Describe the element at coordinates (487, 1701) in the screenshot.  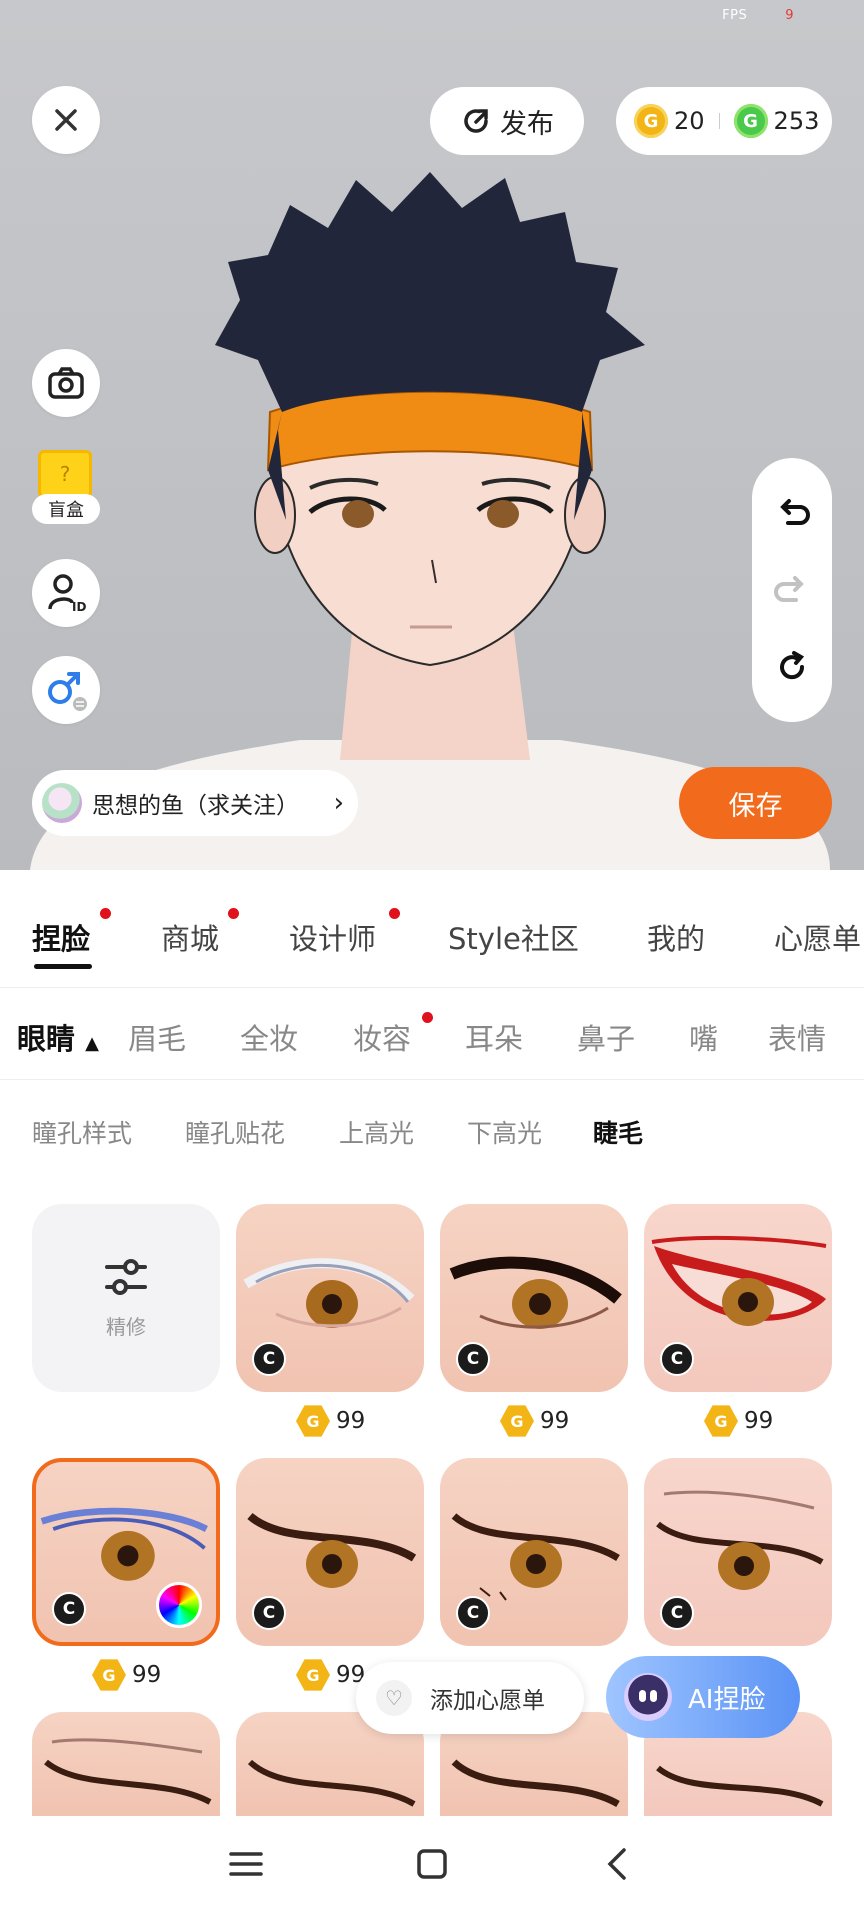
I see `add-wishlist-label: 添加心愿单` at that location.